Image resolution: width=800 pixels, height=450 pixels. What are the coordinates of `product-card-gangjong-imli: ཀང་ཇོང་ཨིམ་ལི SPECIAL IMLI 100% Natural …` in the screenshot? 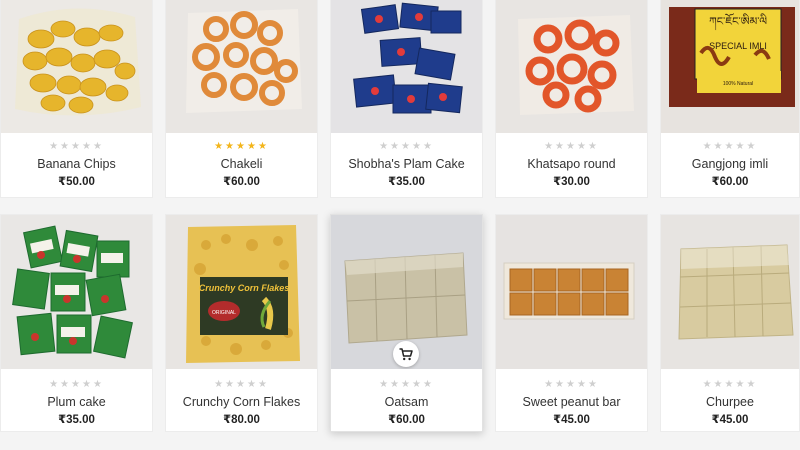 It's located at (730, 99).